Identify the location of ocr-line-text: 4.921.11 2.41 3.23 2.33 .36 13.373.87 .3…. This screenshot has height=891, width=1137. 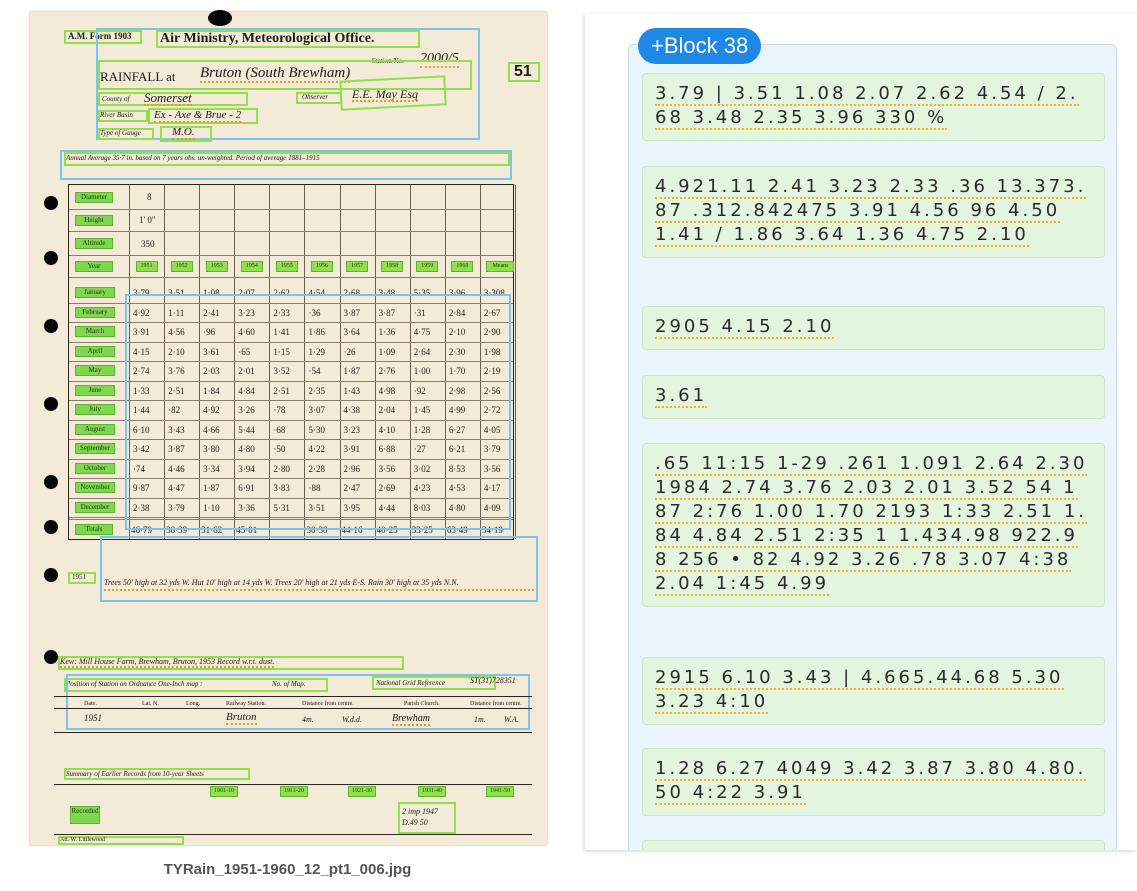
(871, 211).